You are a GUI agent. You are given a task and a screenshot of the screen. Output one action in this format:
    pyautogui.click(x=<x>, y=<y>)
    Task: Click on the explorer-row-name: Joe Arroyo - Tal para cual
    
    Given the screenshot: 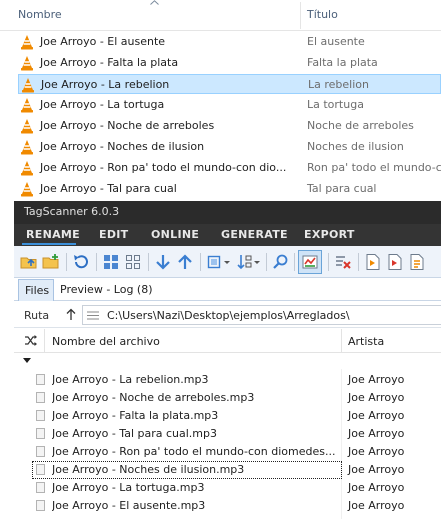 What is the action you would take?
    pyautogui.click(x=108, y=188)
    